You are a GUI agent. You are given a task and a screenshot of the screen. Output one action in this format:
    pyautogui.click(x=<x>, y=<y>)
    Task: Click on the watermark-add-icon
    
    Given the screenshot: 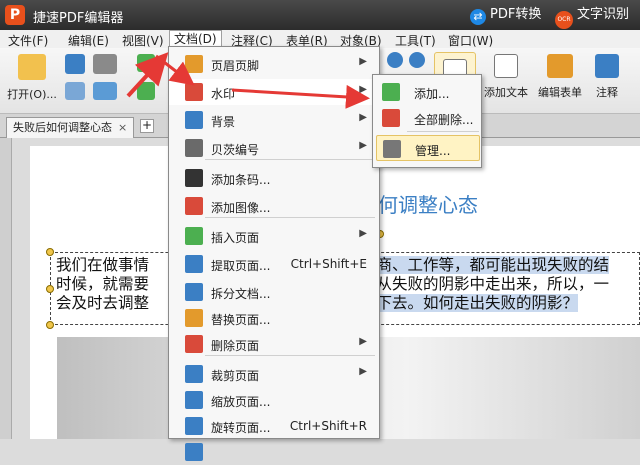 What is the action you would take?
    pyautogui.click(x=391, y=92)
    